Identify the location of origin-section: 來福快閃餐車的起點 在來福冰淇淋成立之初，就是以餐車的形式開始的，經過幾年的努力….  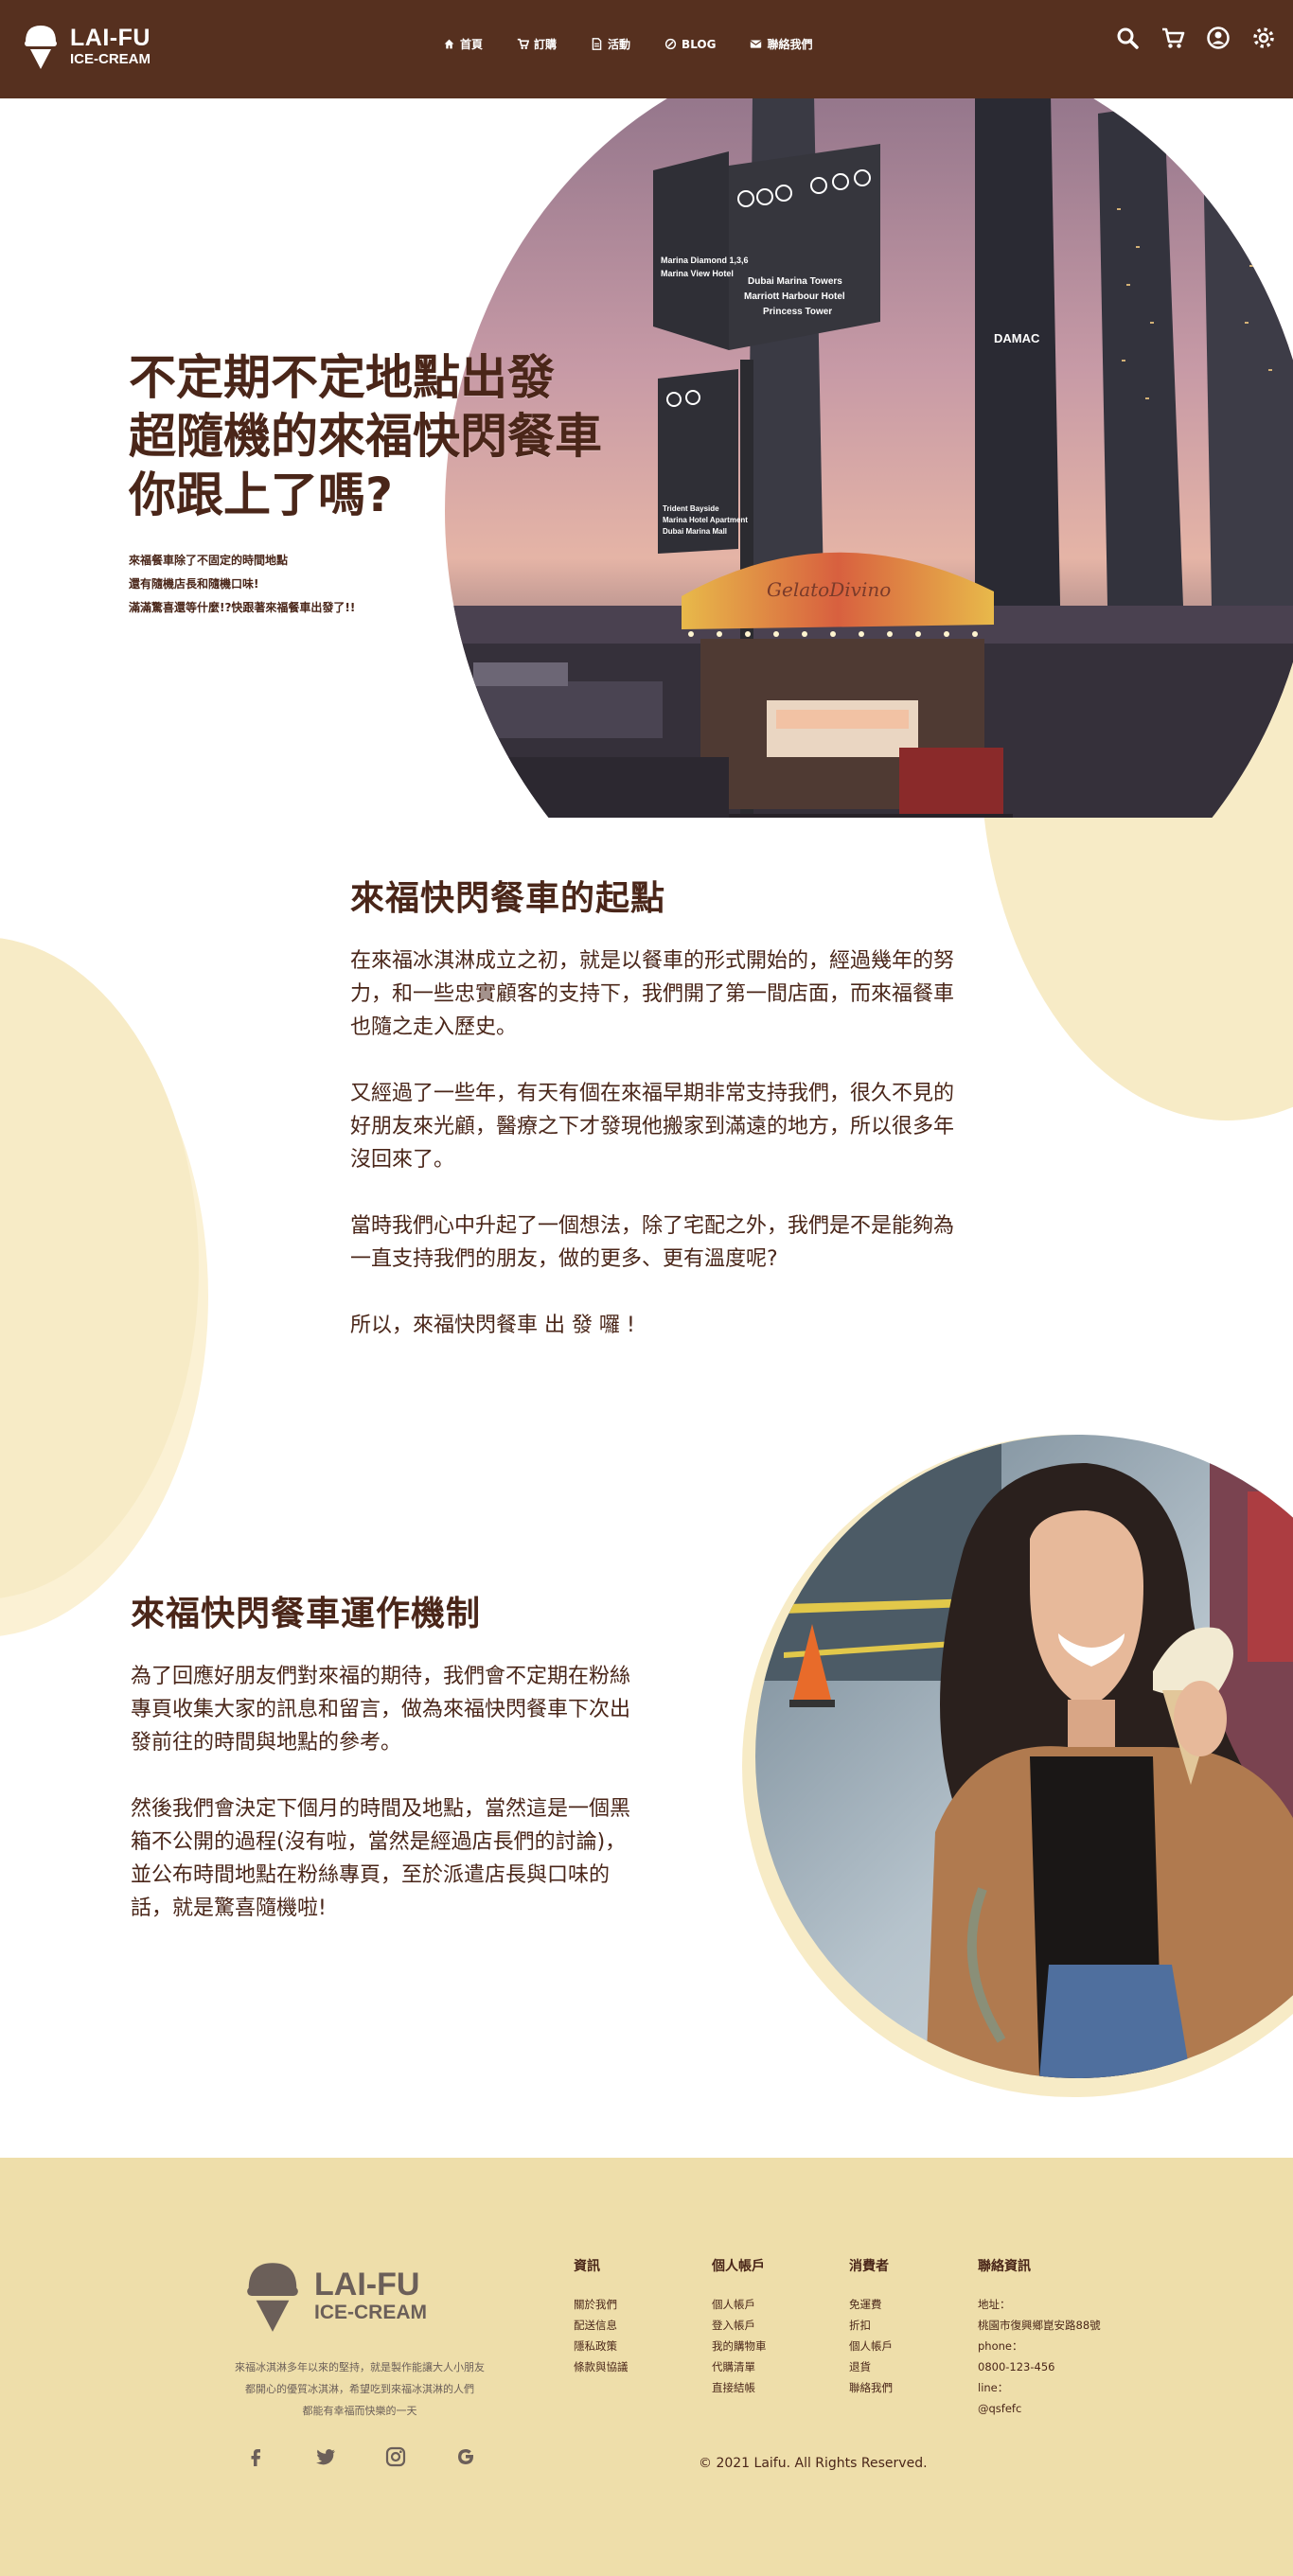
(653, 1123).